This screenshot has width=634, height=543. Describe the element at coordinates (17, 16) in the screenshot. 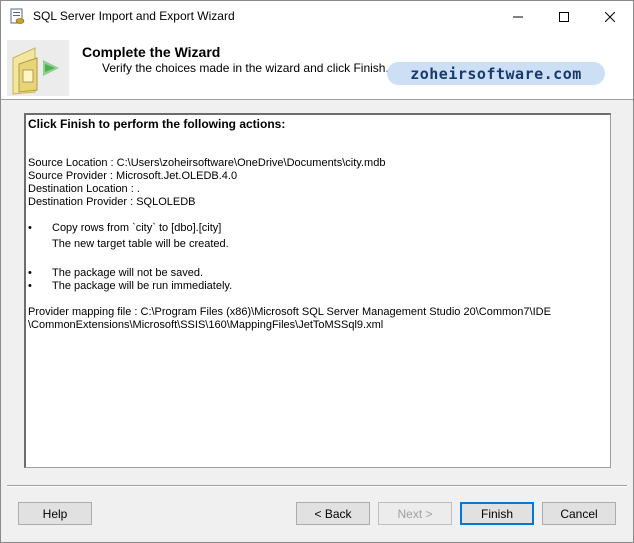

I see `app-icon` at that location.